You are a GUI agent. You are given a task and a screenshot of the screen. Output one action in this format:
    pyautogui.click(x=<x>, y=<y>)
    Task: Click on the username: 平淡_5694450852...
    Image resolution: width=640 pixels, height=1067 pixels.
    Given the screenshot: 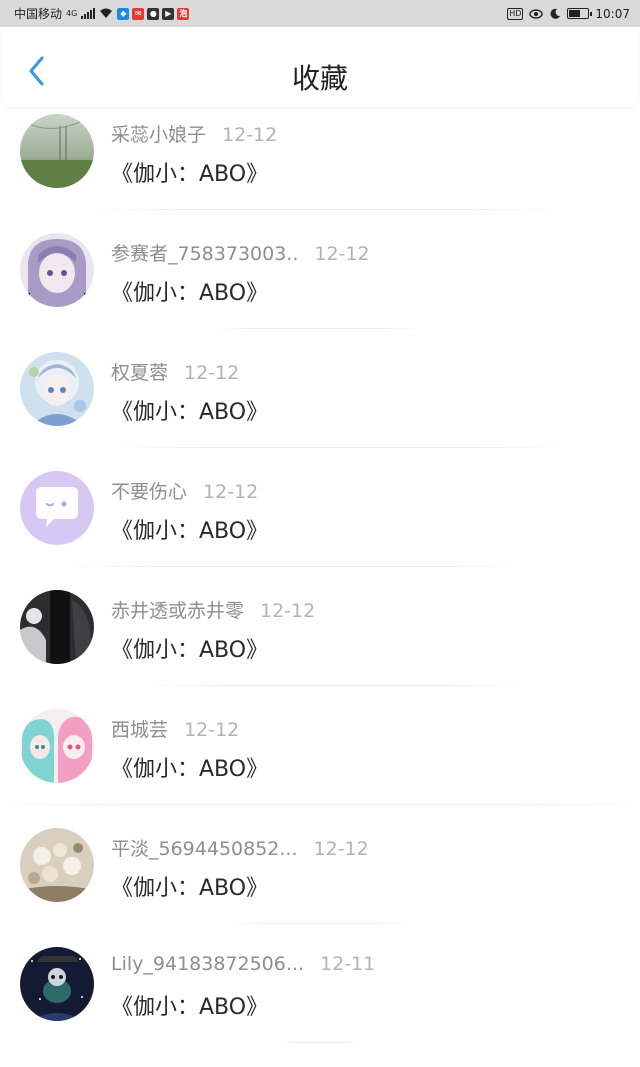 What is the action you would take?
    pyautogui.click(x=204, y=849)
    